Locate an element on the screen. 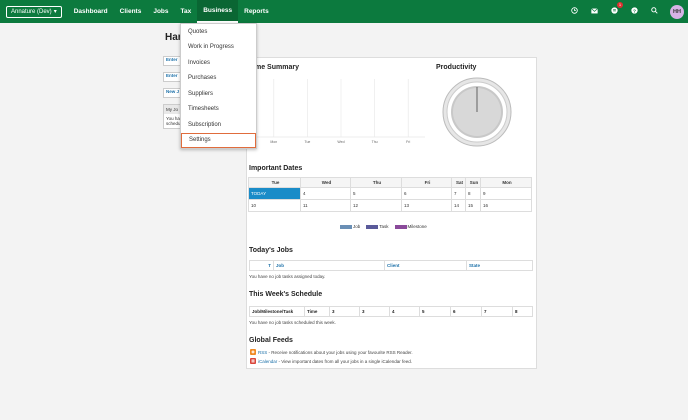  organisation-switcher: Annature (Dev) ▾ is located at coordinates (34, 11).